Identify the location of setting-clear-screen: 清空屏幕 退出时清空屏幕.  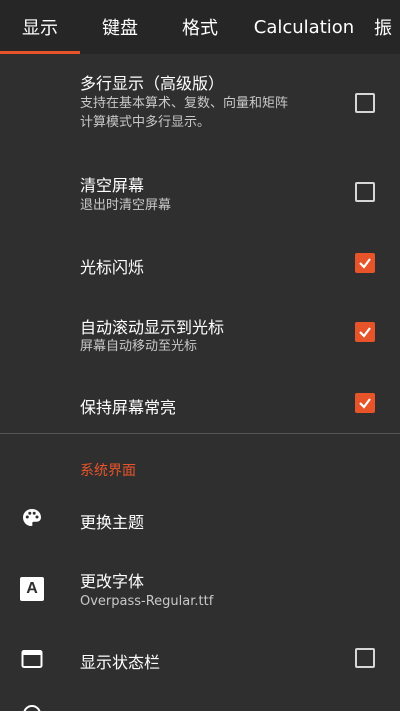
(200, 194).